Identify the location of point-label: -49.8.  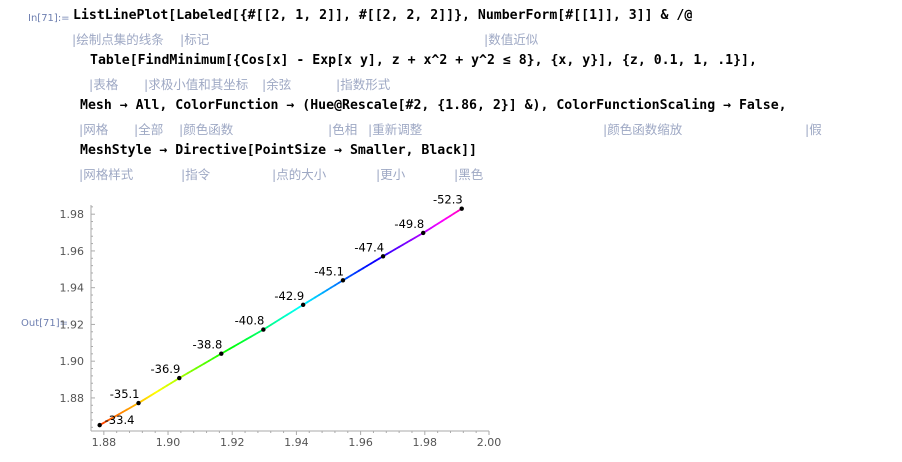
(409, 224).